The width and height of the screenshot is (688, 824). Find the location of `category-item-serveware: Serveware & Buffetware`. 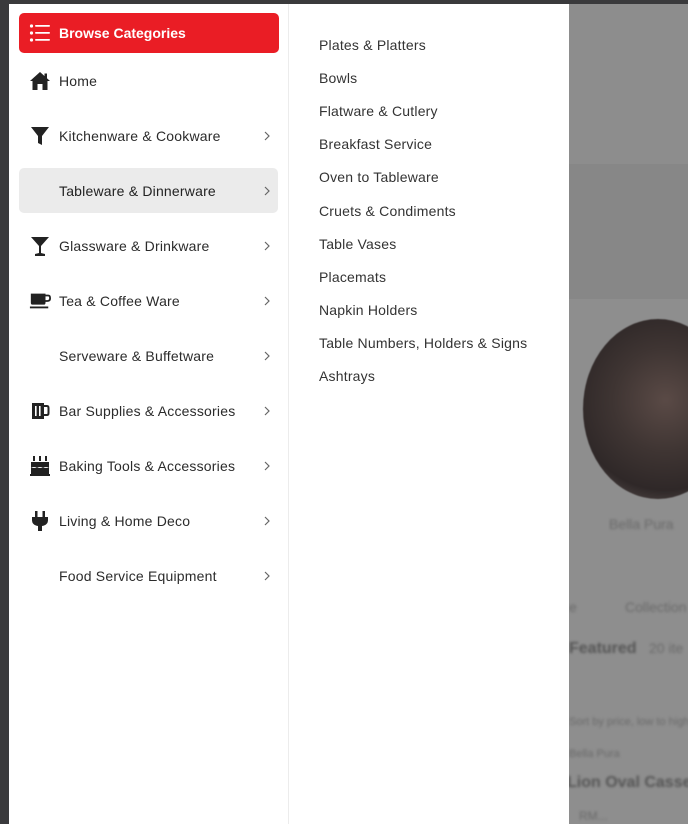

category-item-serveware: Serveware & Buffetware is located at coordinates (148, 355).